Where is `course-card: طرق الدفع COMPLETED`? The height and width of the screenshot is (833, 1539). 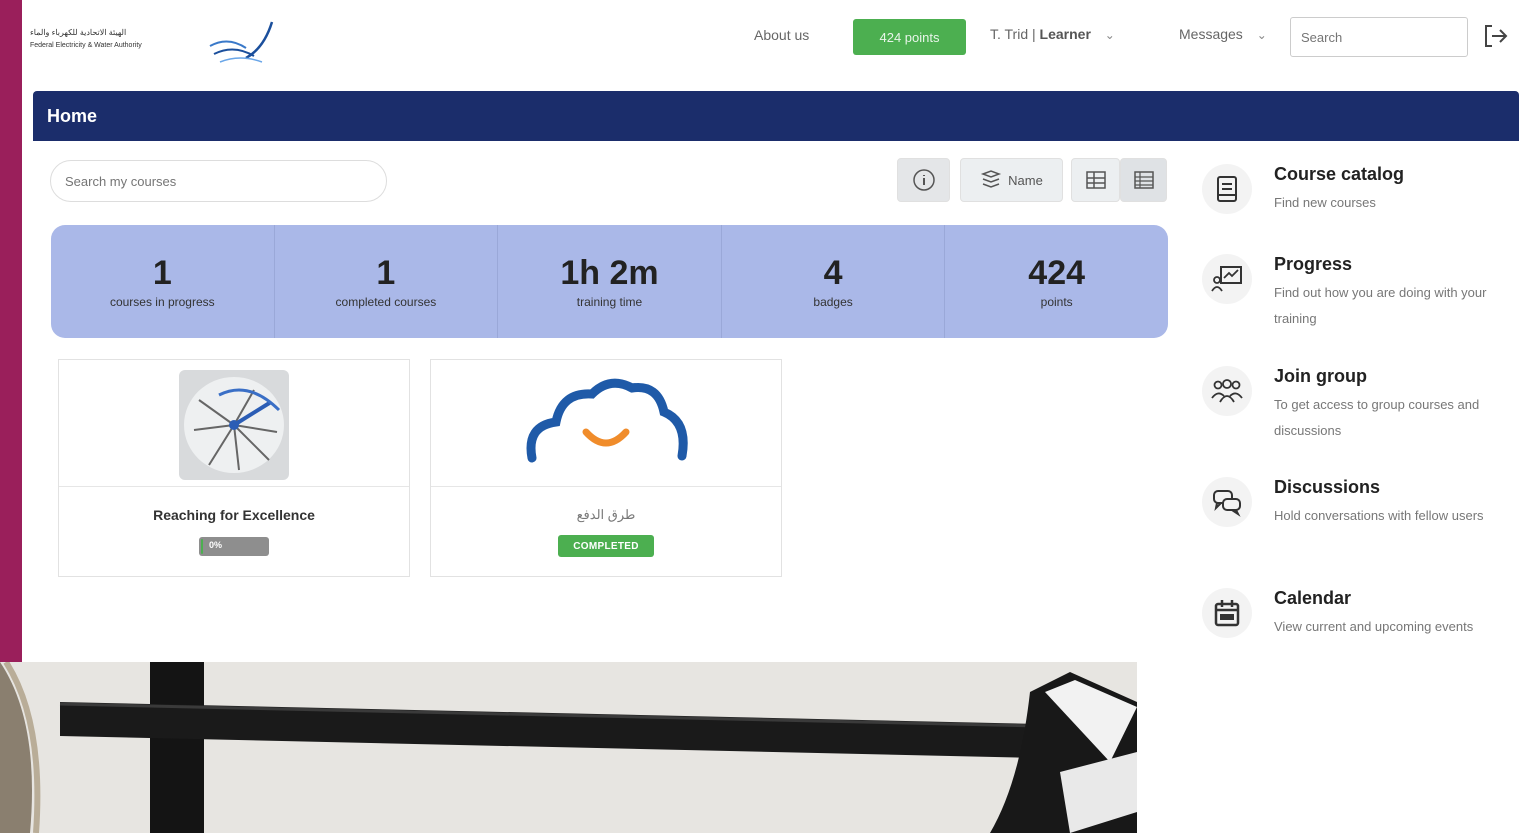 course-card: طرق الدفع COMPLETED is located at coordinates (606, 468).